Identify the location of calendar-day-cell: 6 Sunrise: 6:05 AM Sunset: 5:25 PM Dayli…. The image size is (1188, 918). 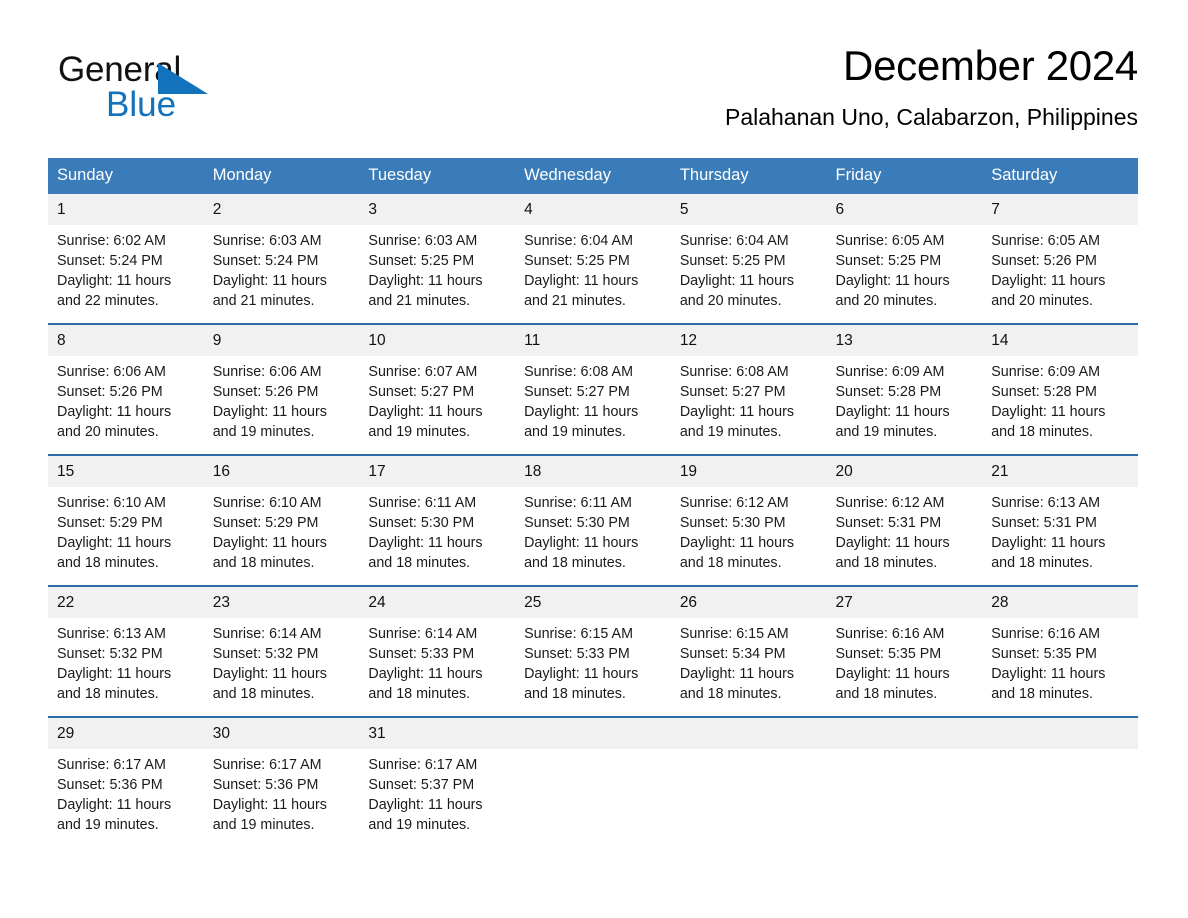
(904, 258).